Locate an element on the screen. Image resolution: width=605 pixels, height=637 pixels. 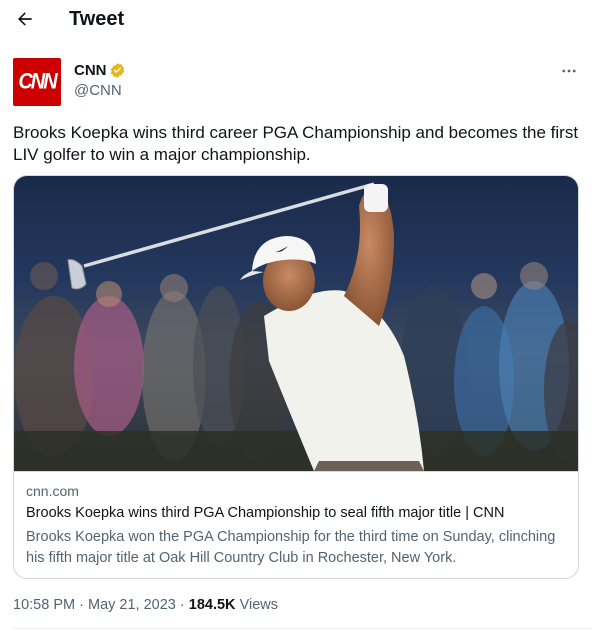
avatar: CNN is located at coordinates (37, 82).